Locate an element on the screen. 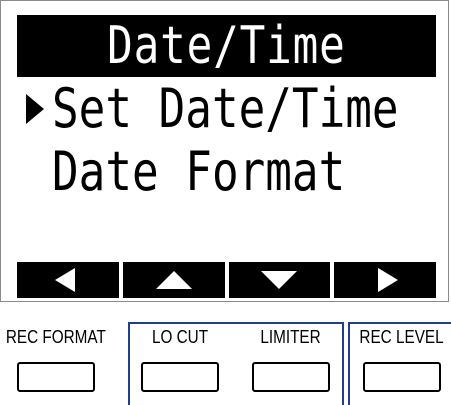  down-arrow-icon is located at coordinates (279, 280).